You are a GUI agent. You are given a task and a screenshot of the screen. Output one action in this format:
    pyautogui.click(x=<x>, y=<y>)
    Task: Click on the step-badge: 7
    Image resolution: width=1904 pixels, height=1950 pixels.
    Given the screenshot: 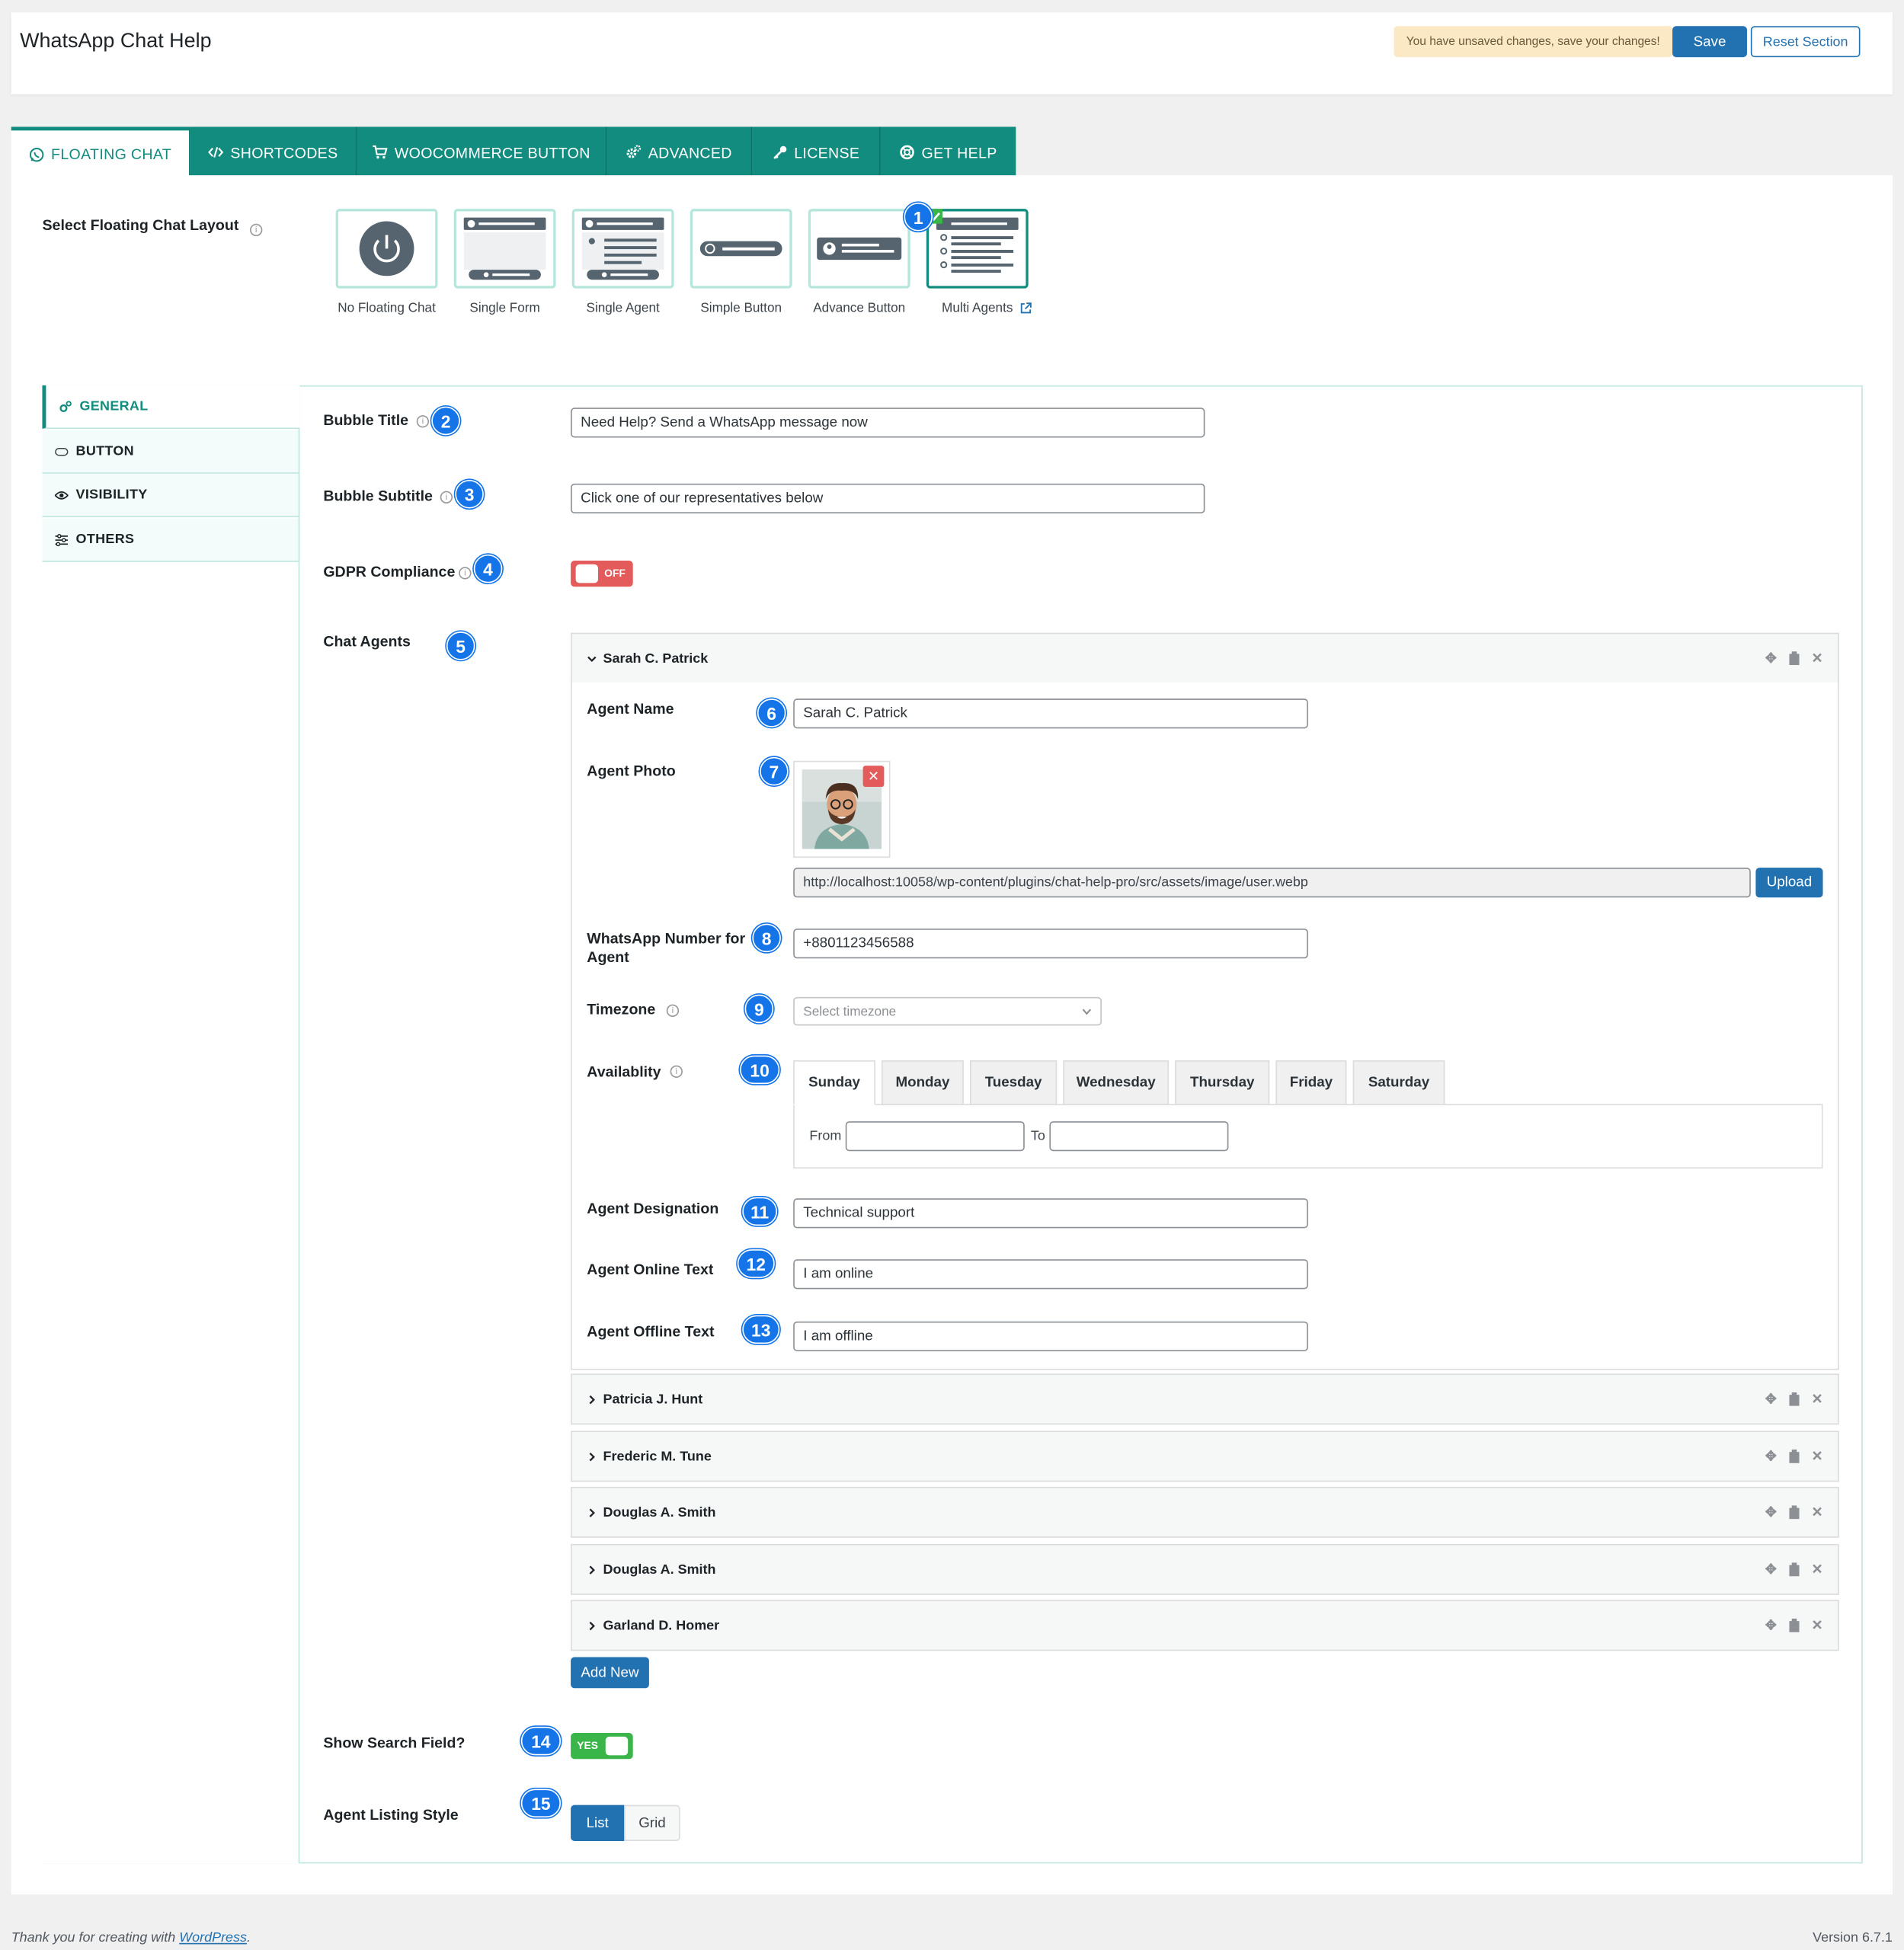 What is the action you would take?
    pyautogui.click(x=774, y=771)
    